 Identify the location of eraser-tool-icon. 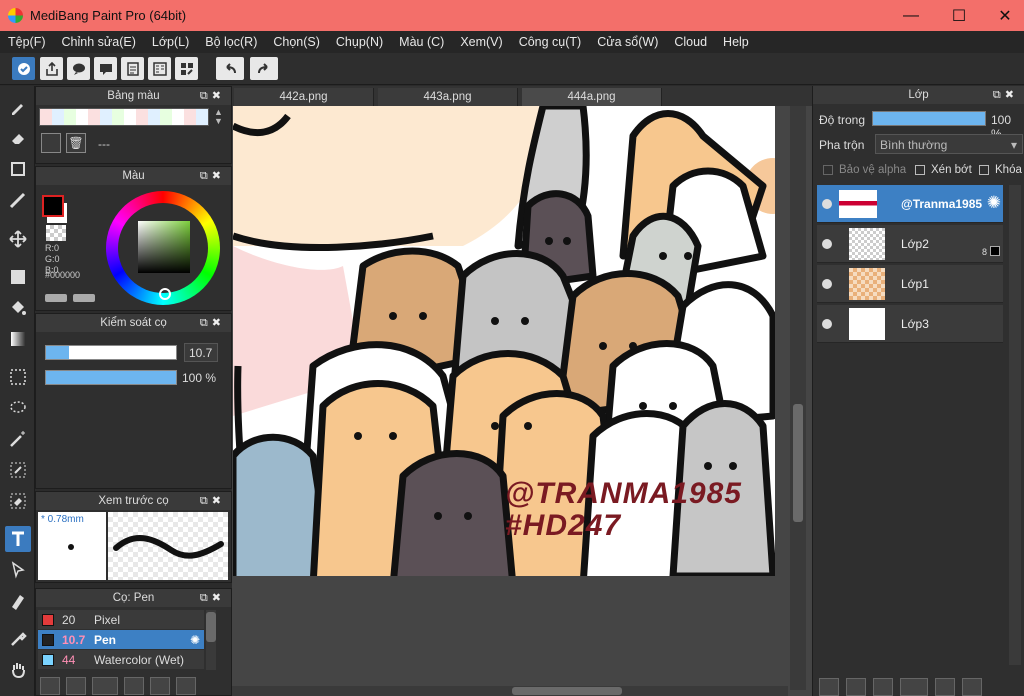
(18, 138).